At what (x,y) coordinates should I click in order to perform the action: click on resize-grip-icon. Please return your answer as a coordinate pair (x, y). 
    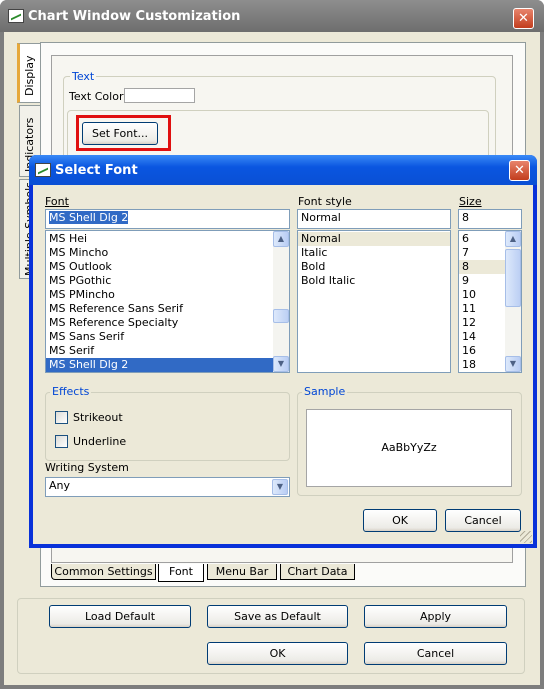
    Looking at the image, I should click on (526, 537).